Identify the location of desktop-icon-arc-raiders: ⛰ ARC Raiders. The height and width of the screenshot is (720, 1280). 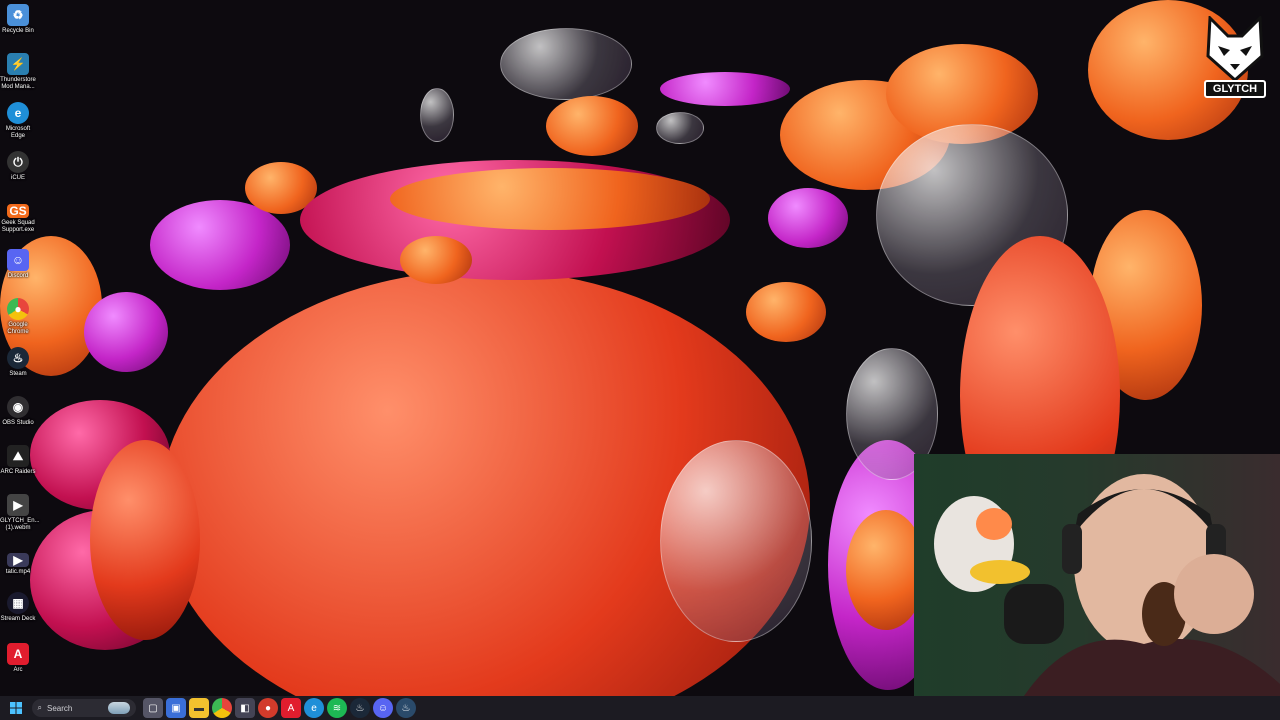
(18, 460).